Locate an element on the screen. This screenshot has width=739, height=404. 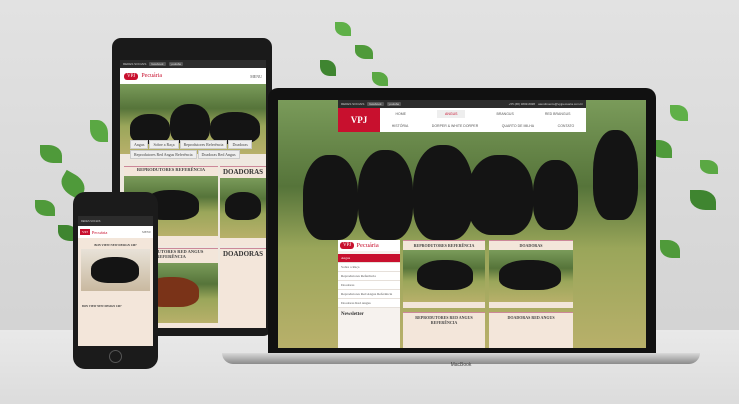
sidebar-logo-text: Pecuária is located at coordinates (367, 245).